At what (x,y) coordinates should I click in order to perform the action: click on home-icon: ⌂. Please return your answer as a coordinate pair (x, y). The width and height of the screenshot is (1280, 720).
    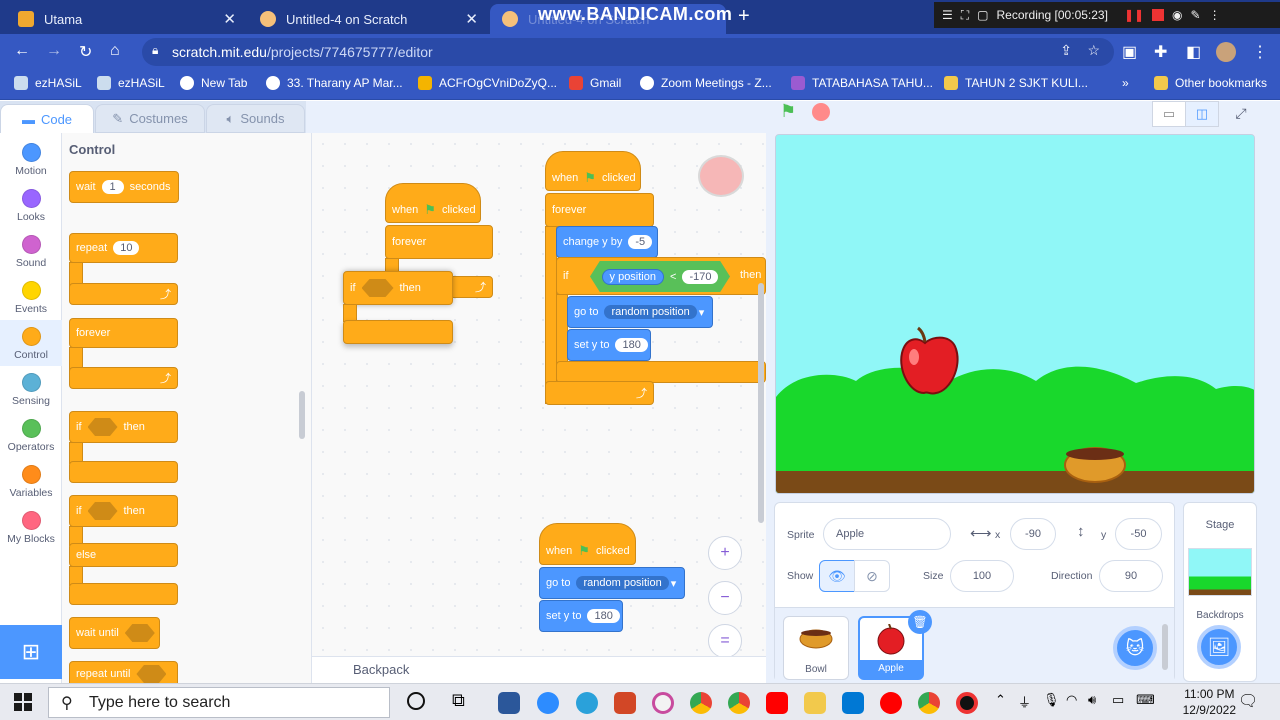
    Looking at the image, I should click on (115, 51).